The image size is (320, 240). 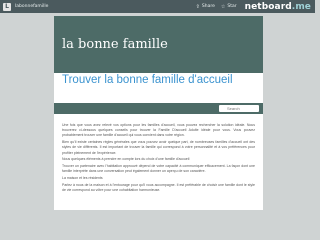 What do you see at coordinates (82, 178) in the screenshot?
I see `paragraph: La maison et les résidents` at bounding box center [82, 178].